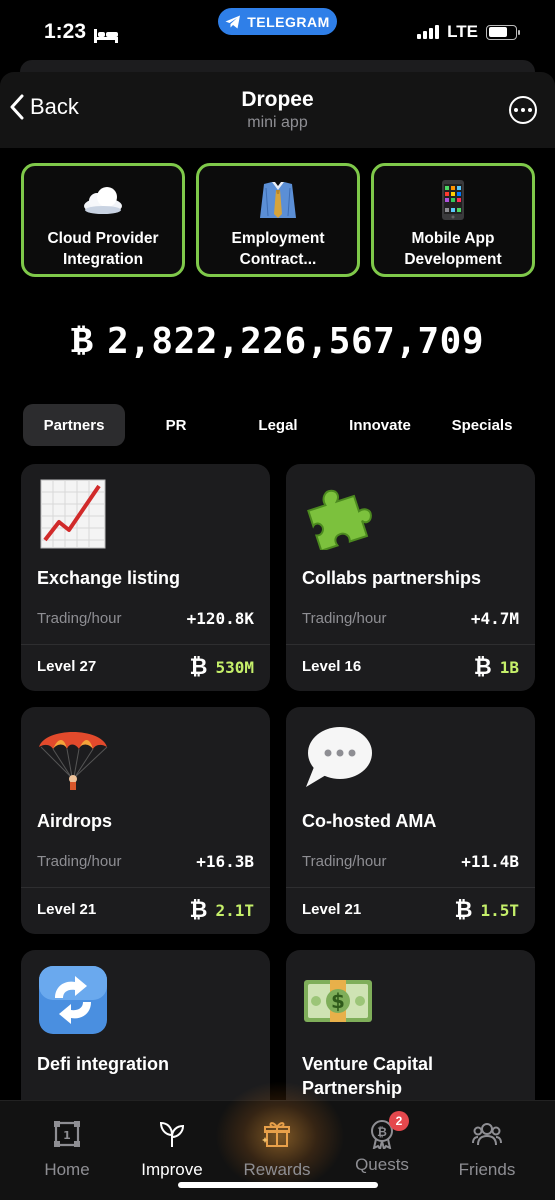  I want to click on more-options-button, so click(523, 110).